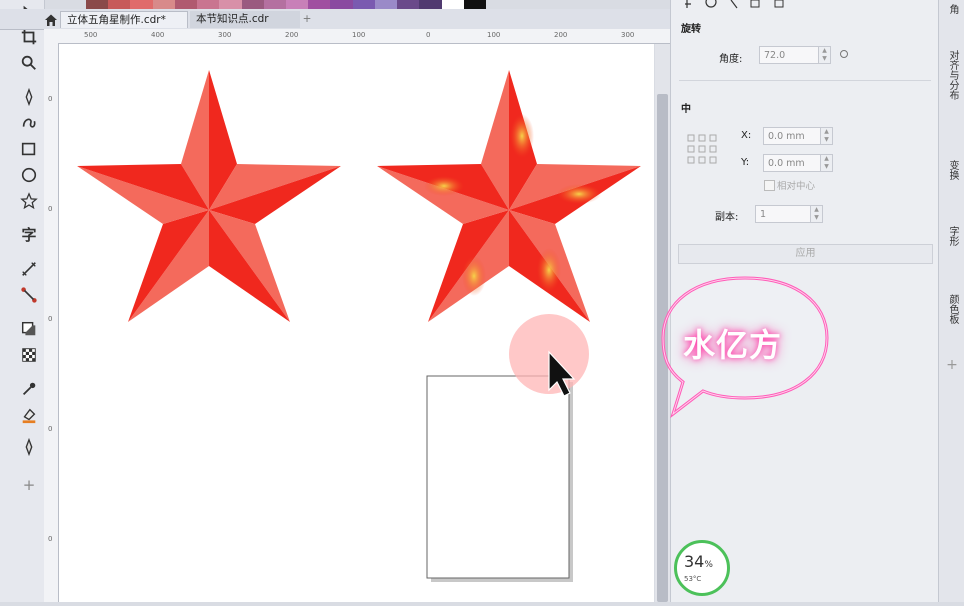 The height and width of the screenshot is (606, 964). I want to click on cpu-percent-unit: %, so click(708, 565).